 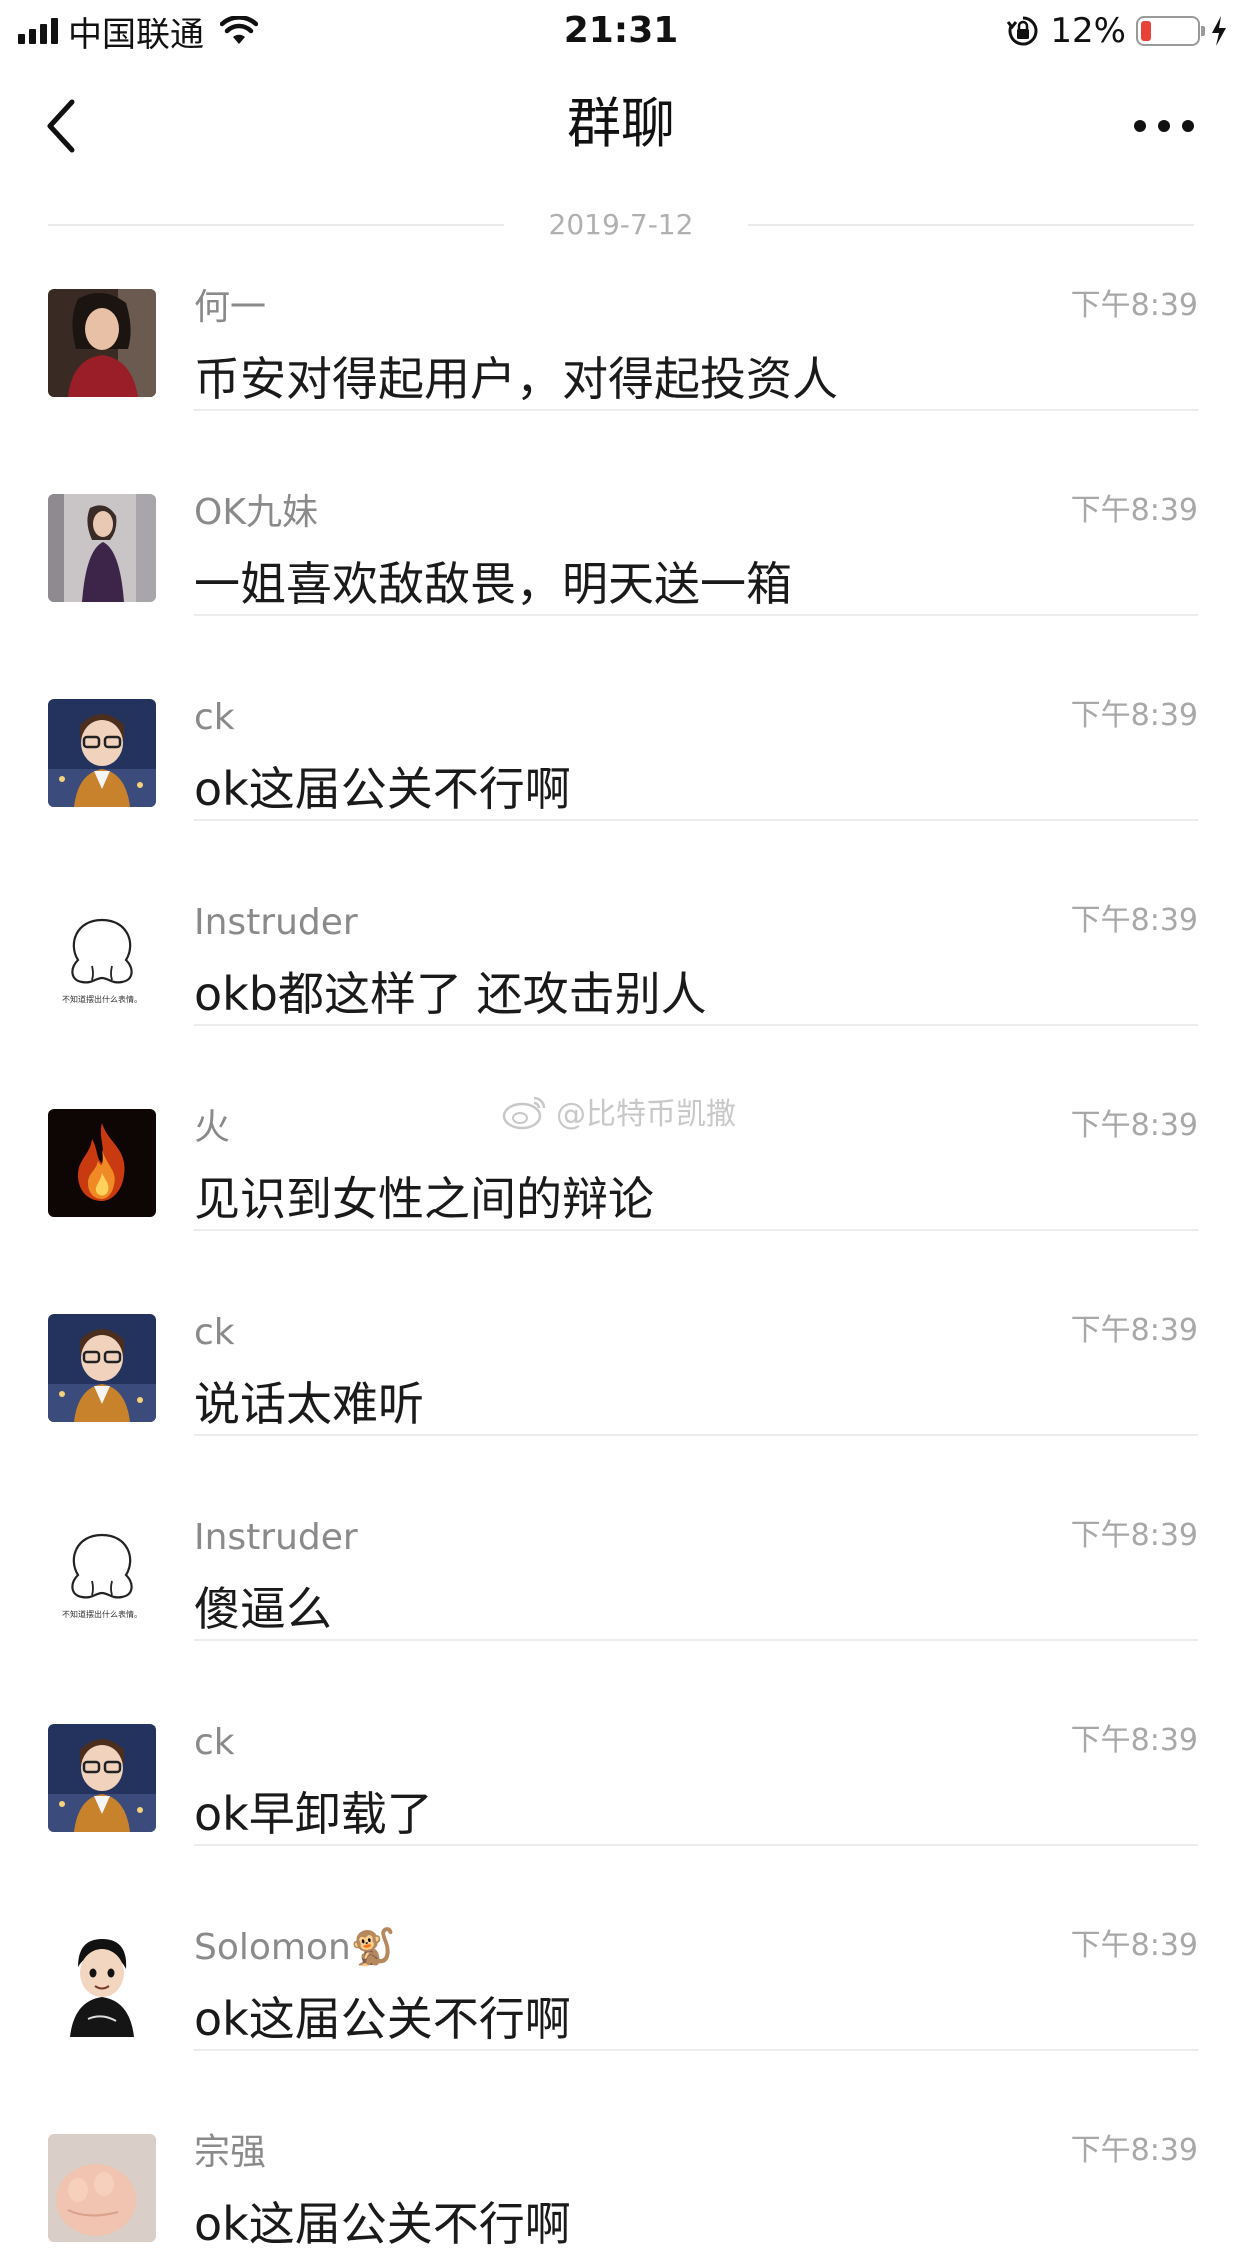 I want to click on charging-bolt-icon, so click(x=1219, y=31).